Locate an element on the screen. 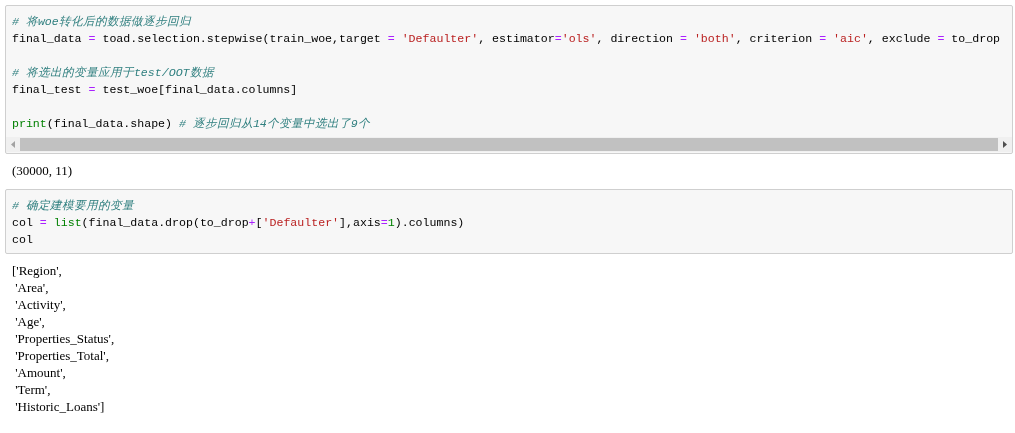 The width and height of the screenshot is (1015, 433). output-line: 'Term', is located at coordinates (32, 389).